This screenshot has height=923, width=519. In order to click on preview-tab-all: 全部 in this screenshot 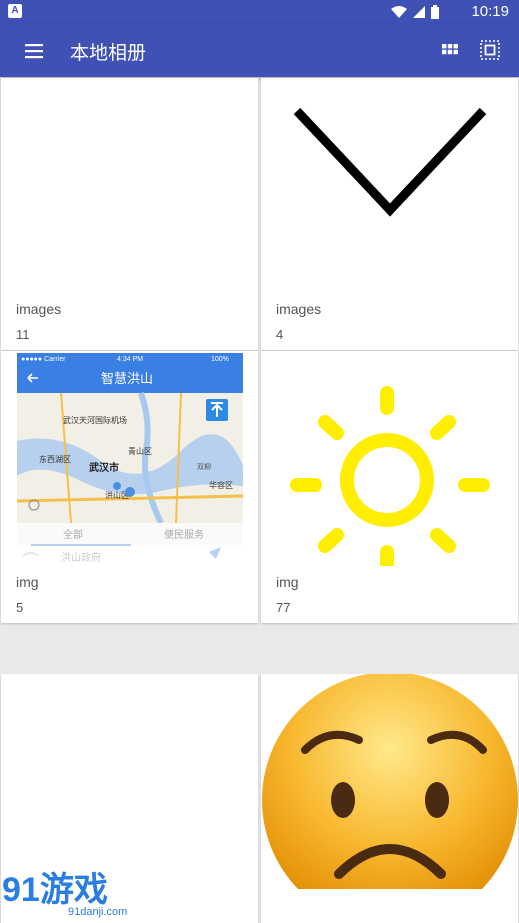, I will do `click(73, 534)`.